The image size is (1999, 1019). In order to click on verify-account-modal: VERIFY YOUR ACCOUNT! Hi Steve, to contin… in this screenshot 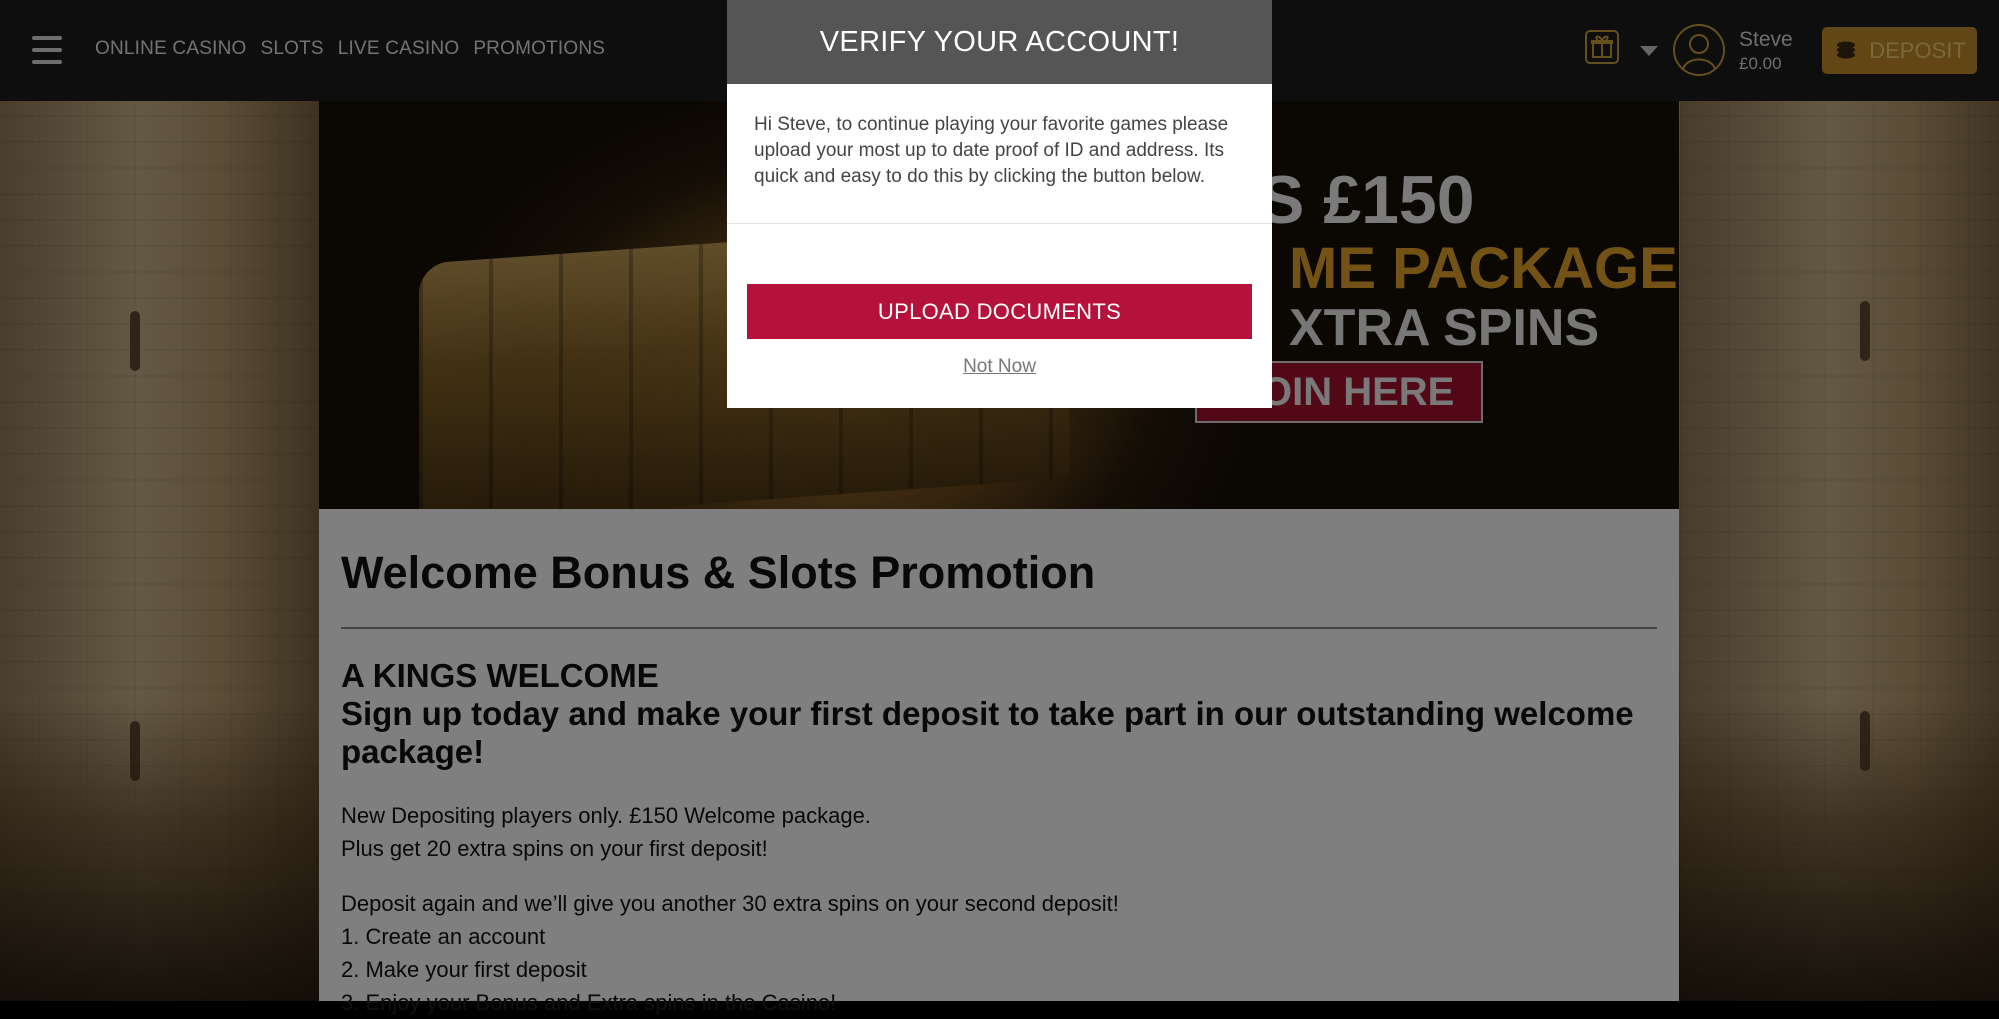, I will do `click(999, 204)`.